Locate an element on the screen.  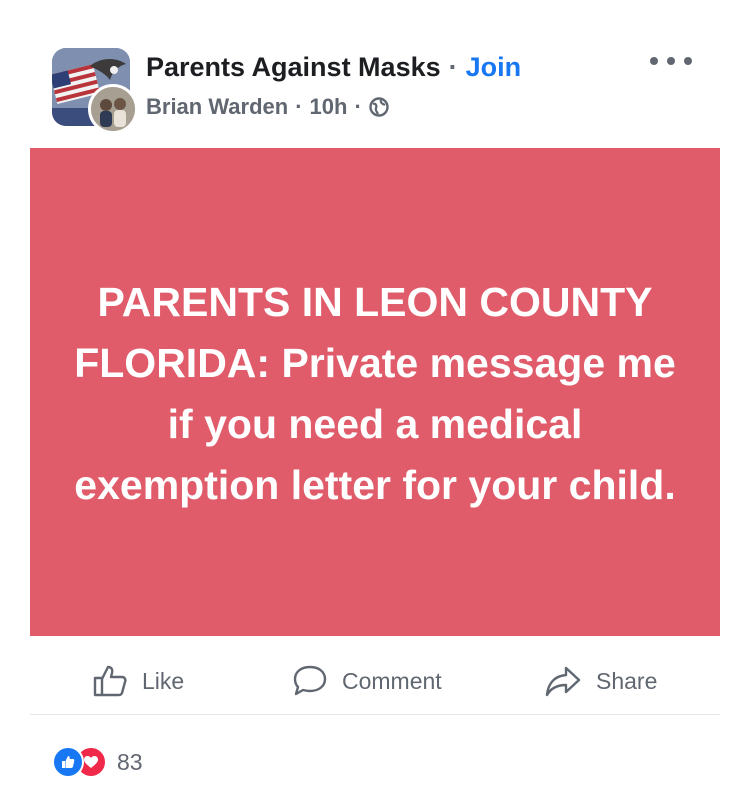
post-actions-bar: Like Comment Share is located at coordinates (375, 681).